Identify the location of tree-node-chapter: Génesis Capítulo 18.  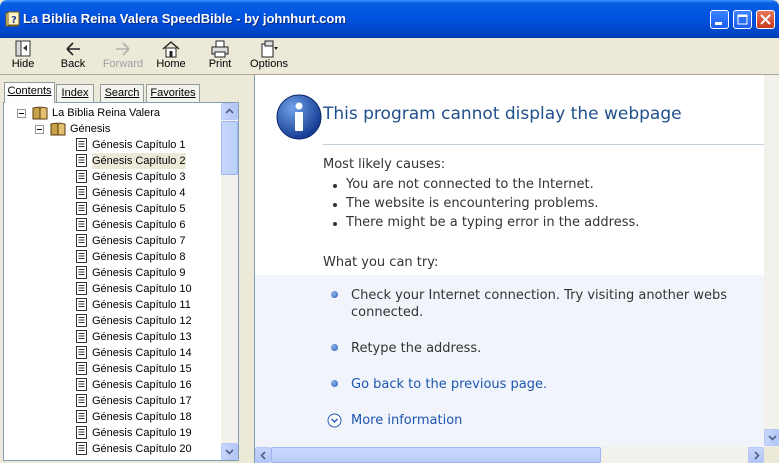
(109, 417).